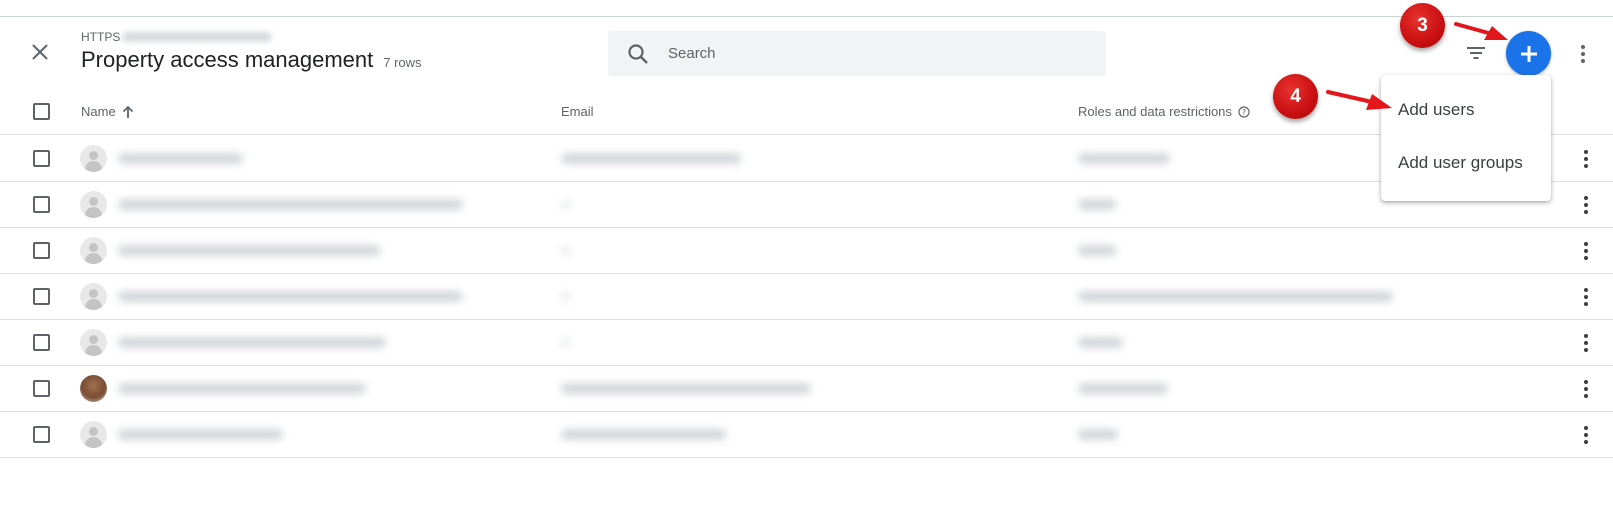  Describe the element at coordinates (1359, 100) in the screenshot. I see `arrow-to-add-users` at that location.